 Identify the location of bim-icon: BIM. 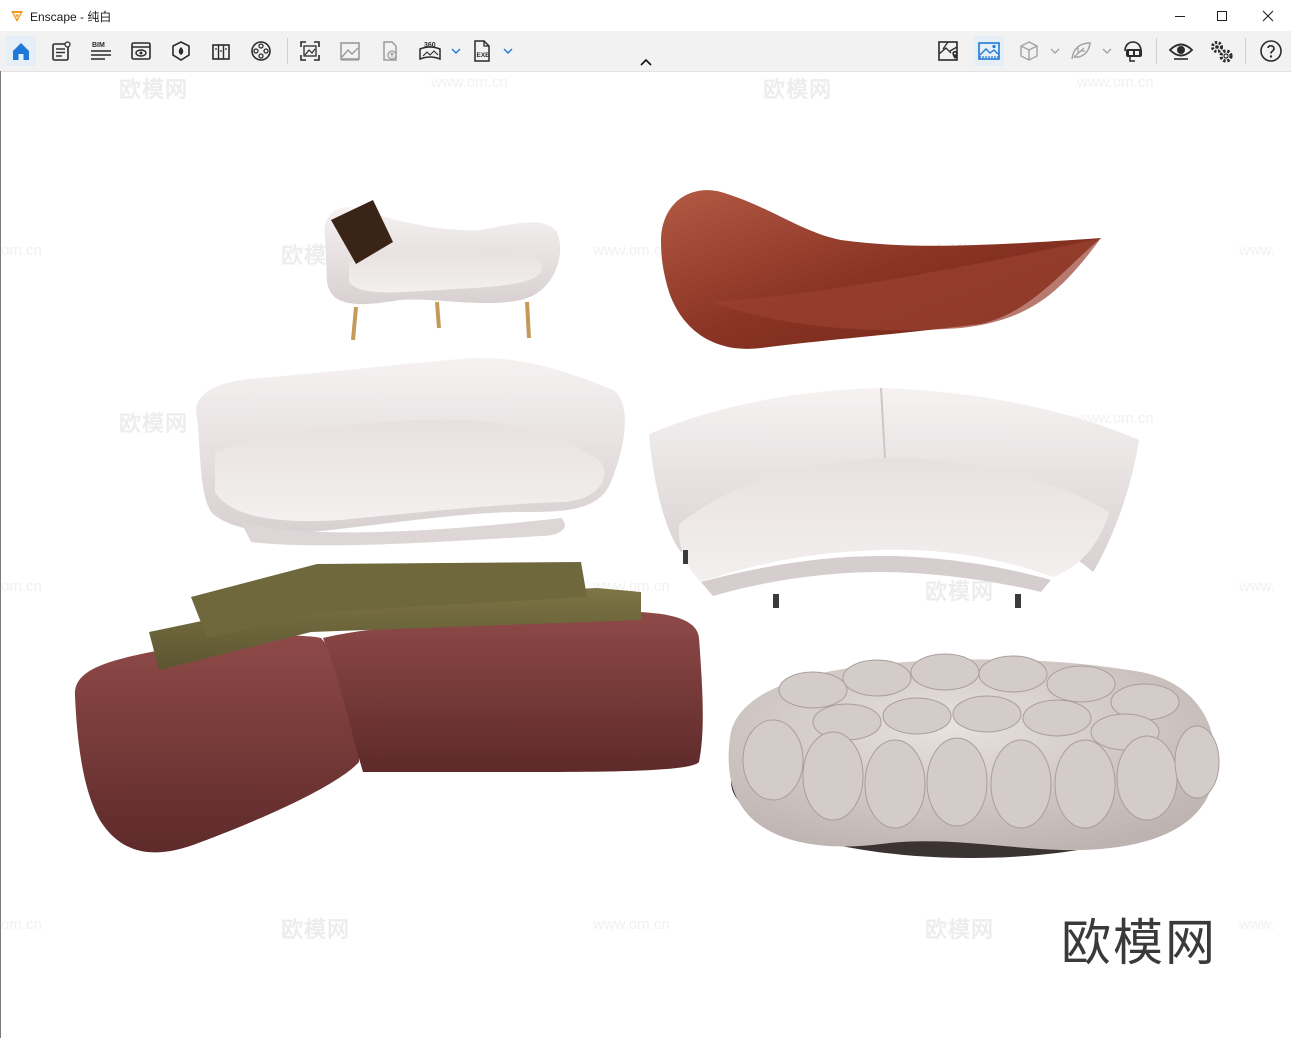
(101, 51).